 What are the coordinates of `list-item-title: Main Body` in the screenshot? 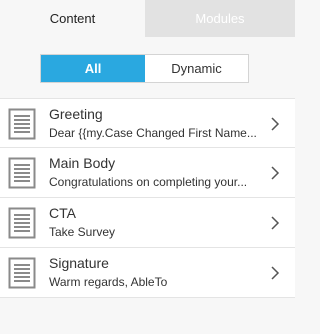 It's located at (82, 163).